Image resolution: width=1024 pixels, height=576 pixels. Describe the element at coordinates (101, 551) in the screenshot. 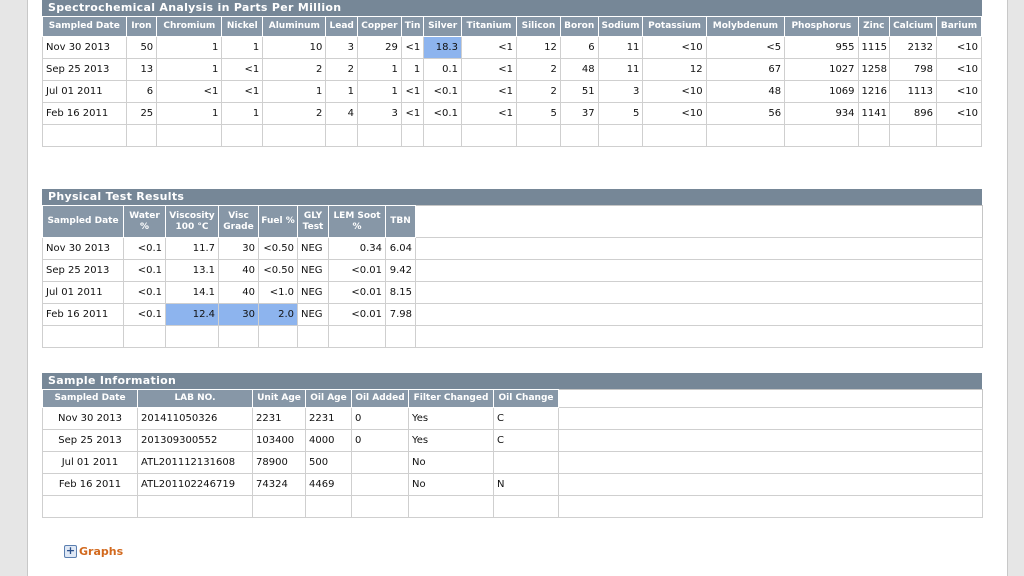

I see `graphs-label: Graphs` at that location.